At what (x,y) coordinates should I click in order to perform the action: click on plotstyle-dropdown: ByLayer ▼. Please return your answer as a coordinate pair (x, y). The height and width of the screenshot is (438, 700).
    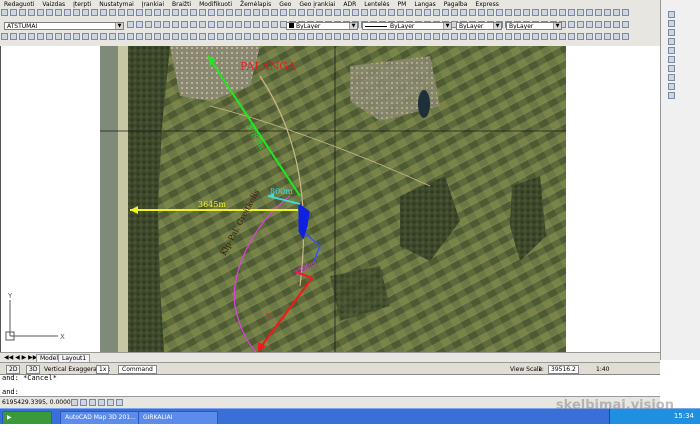
    Looking at the image, I should click on (534, 26).